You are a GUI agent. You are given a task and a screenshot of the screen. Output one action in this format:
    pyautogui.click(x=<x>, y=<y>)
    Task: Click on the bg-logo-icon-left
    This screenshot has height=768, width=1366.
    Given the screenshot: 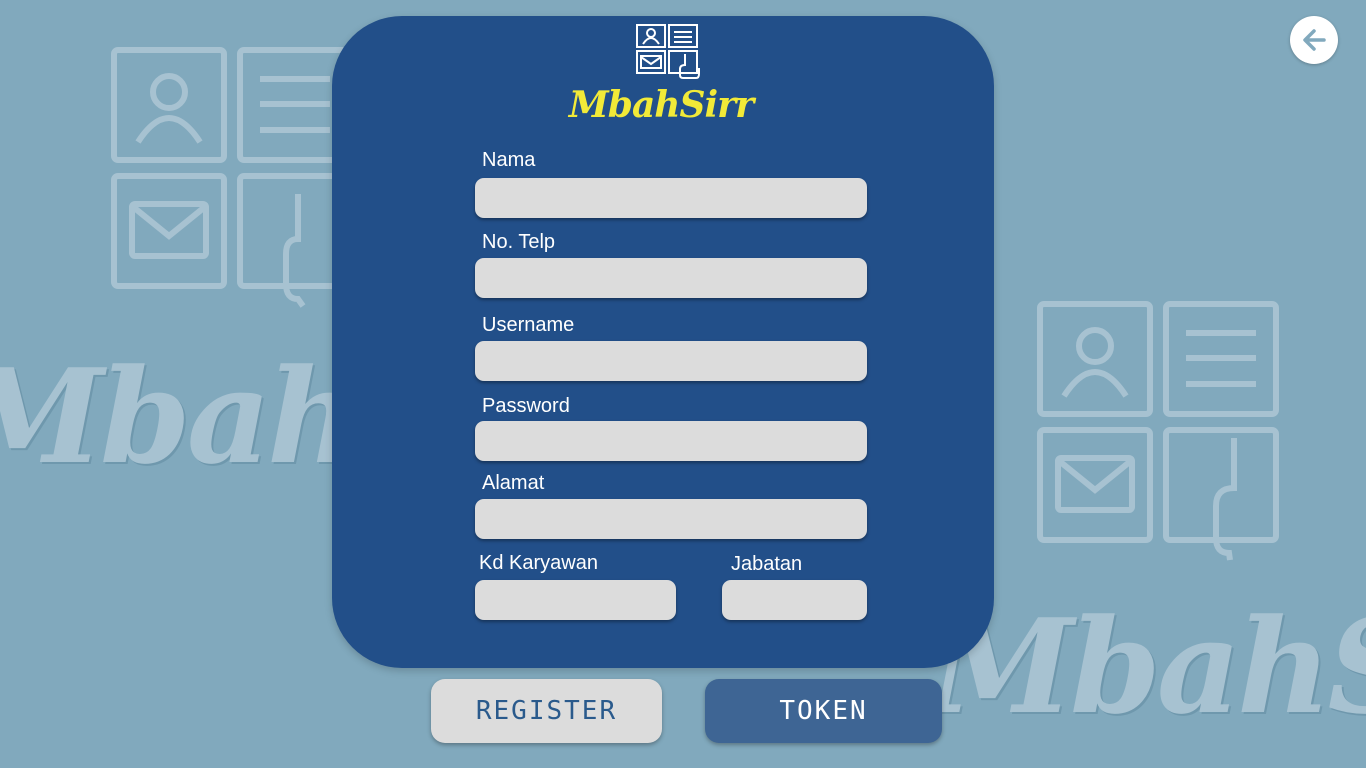 What is the action you would take?
    pyautogui.click(x=229, y=177)
    